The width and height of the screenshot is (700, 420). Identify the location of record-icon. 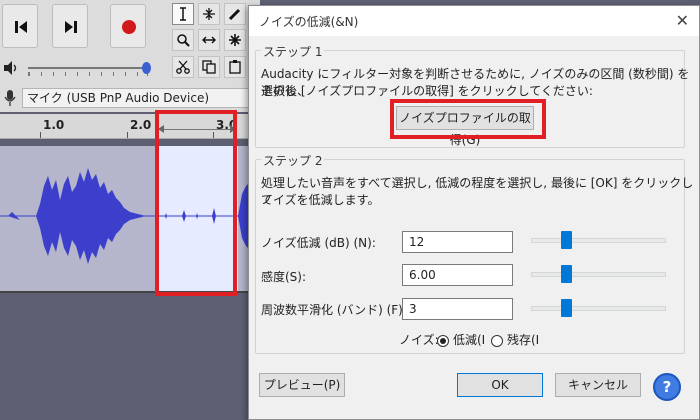
(129, 27).